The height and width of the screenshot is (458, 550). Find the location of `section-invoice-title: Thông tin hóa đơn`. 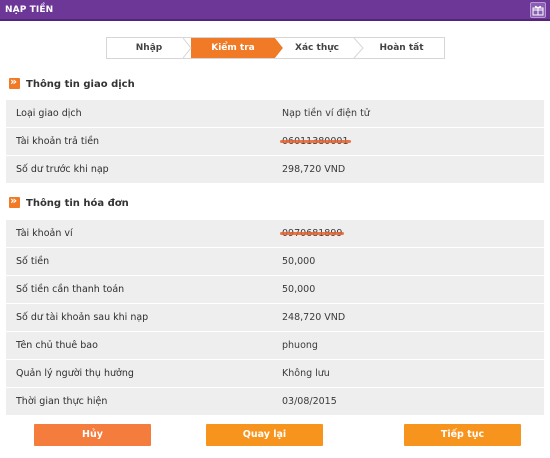

section-invoice-title: Thông tin hóa đơn is located at coordinates (69, 201).